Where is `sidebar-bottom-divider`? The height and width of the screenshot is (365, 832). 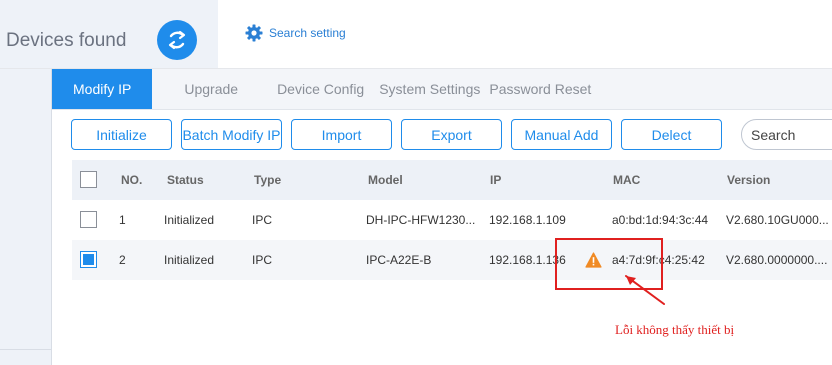
sidebar-bottom-divider is located at coordinates (25, 349).